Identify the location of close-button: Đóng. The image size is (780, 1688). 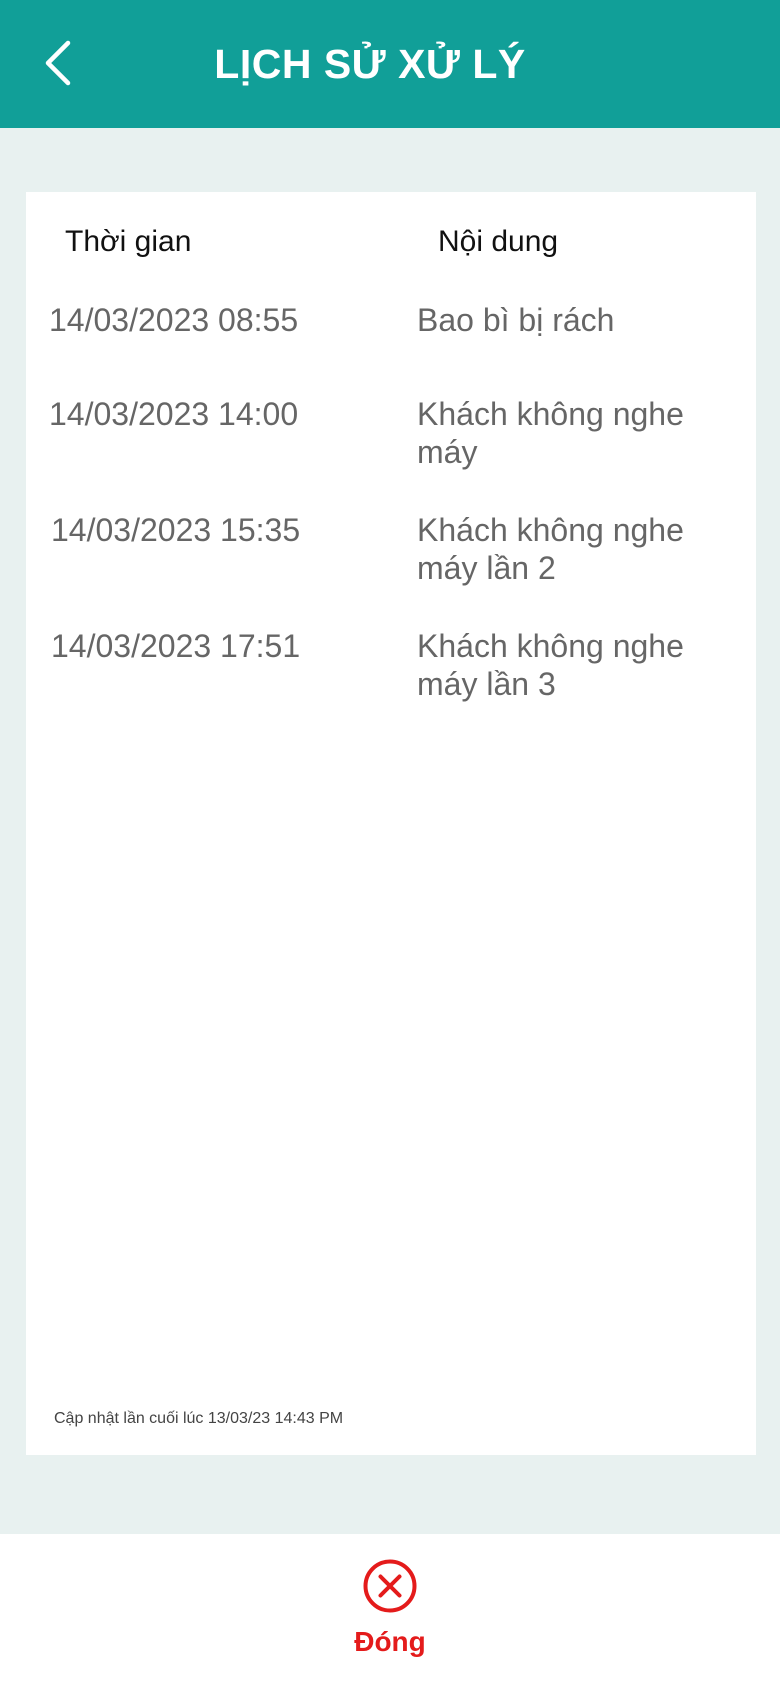
(390, 1618).